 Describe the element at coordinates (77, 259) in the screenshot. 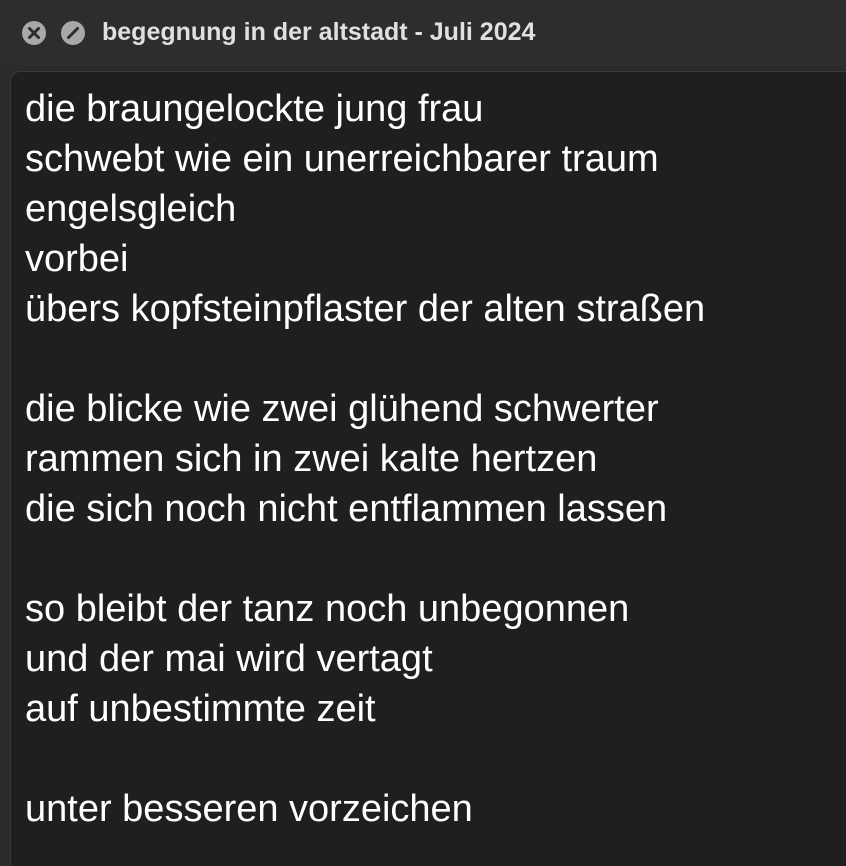

I see `poem-line: vorbei` at that location.